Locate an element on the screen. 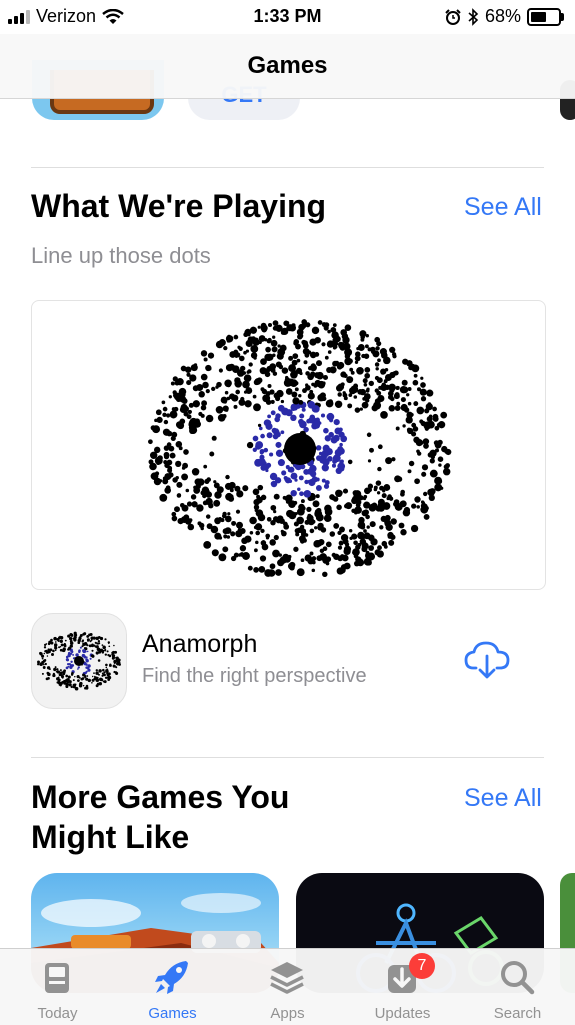 This screenshot has width=575, height=1025. see-all-more-link: See All is located at coordinates (503, 798).